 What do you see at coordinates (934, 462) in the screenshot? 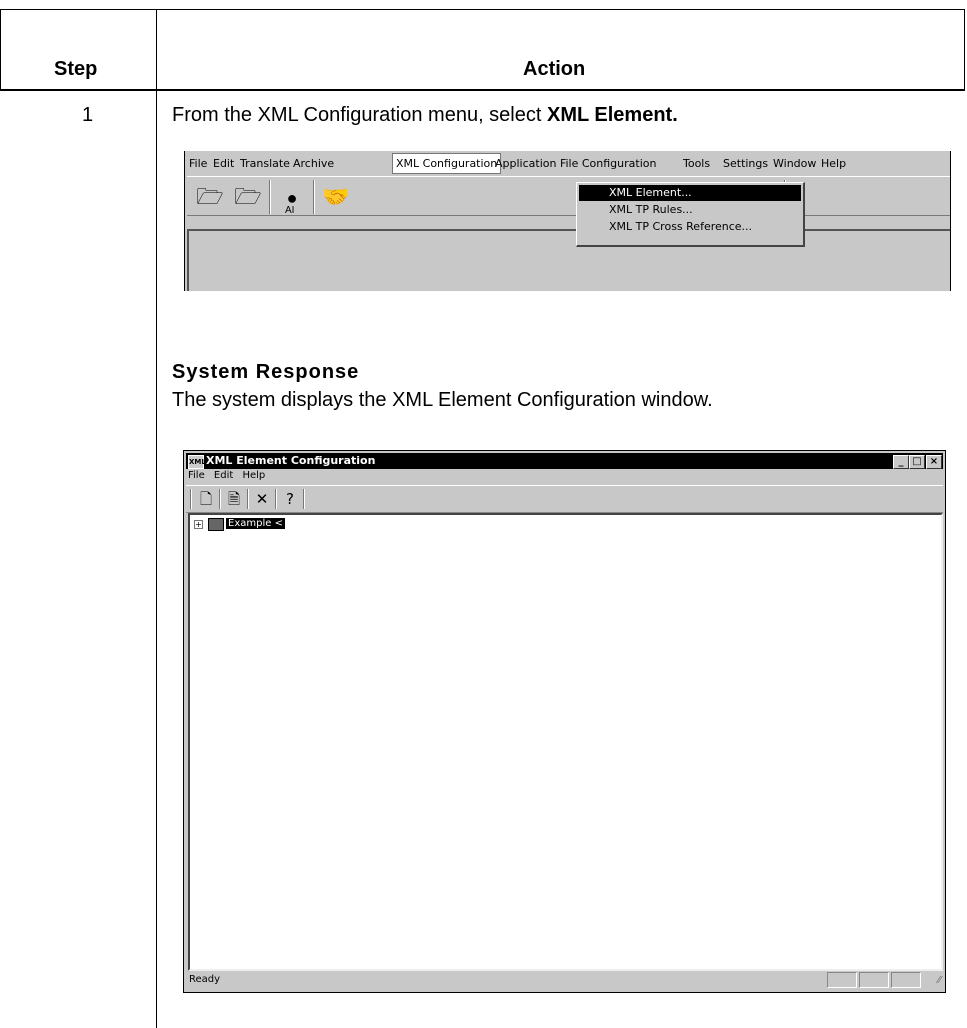
I see `close-icon: ×` at bounding box center [934, 462].